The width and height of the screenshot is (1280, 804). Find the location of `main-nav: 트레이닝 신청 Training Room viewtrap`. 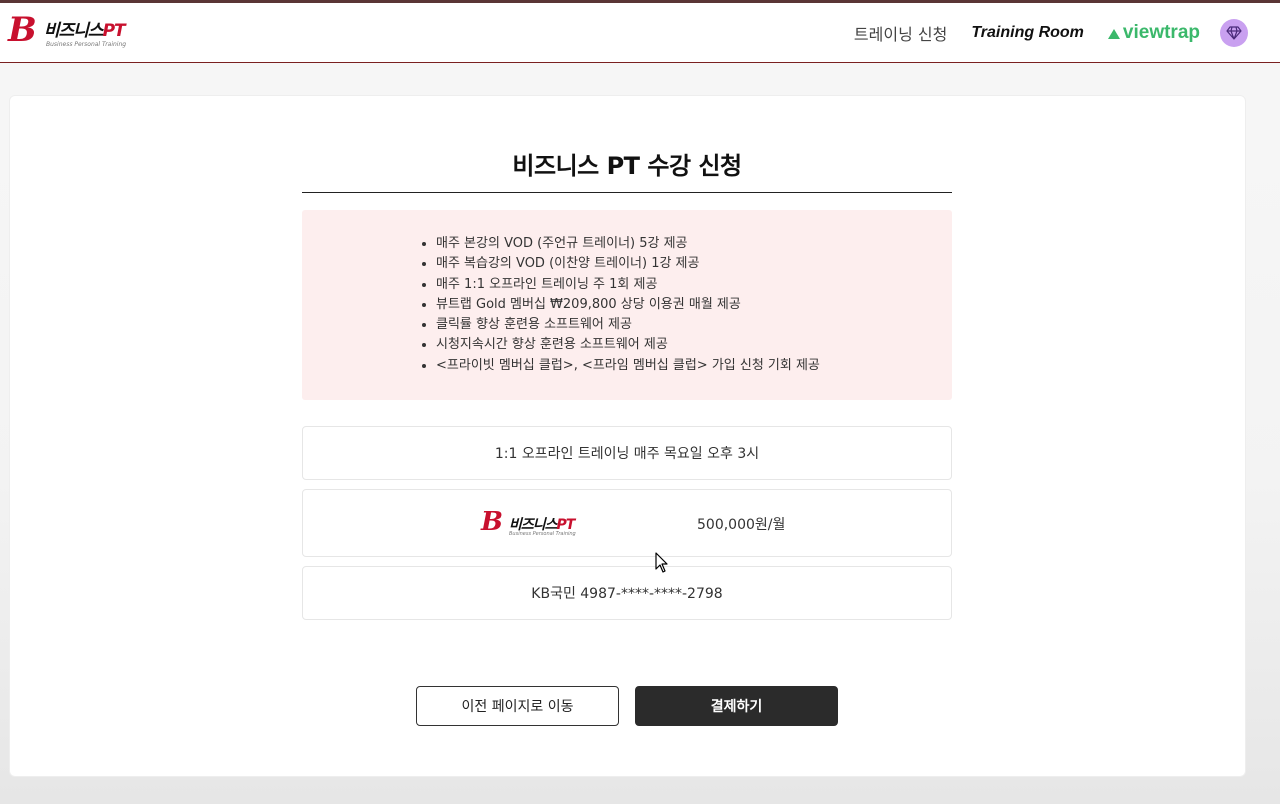

main-nav: 트레이닝 신청 Training Room viewtrap is located at coordinates (1051, 33).